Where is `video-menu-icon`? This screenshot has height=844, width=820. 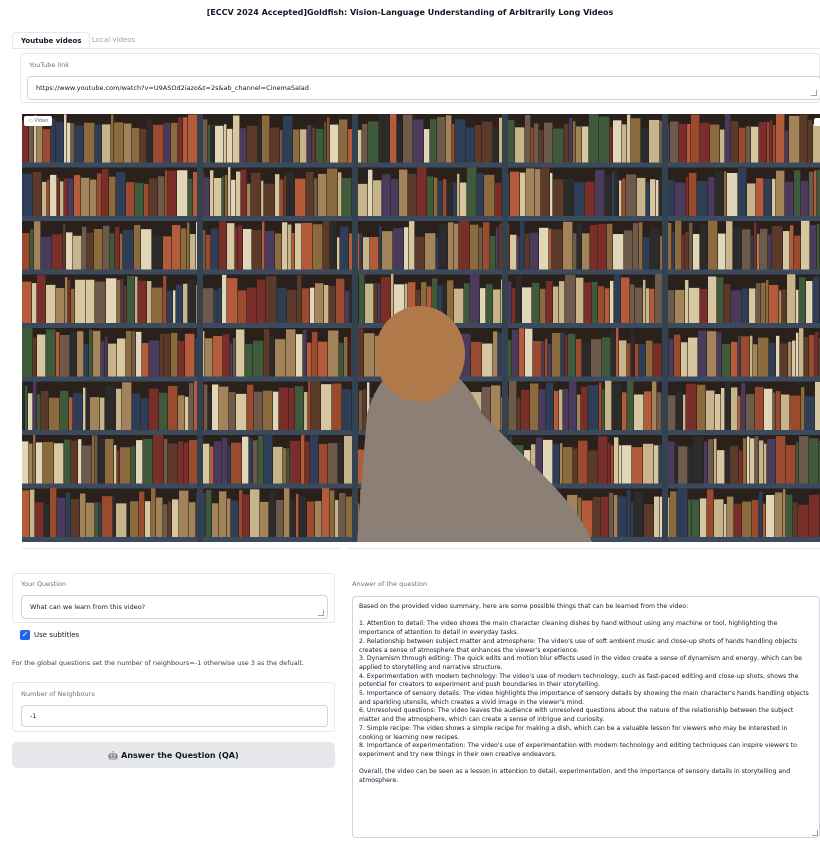 video-menu-icon is located at coordinates (817, 122).